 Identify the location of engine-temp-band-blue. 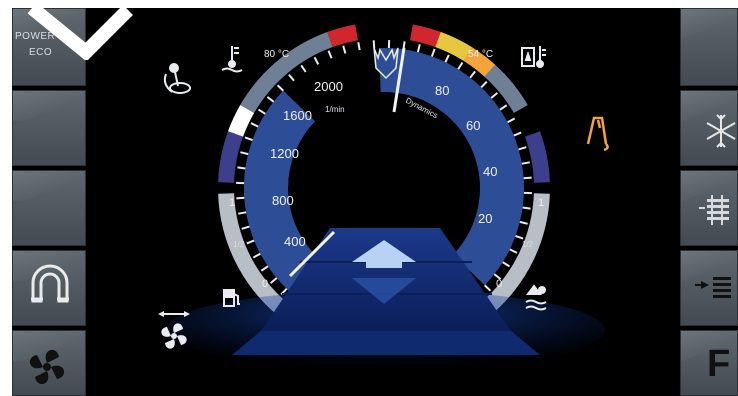
(231, 157).